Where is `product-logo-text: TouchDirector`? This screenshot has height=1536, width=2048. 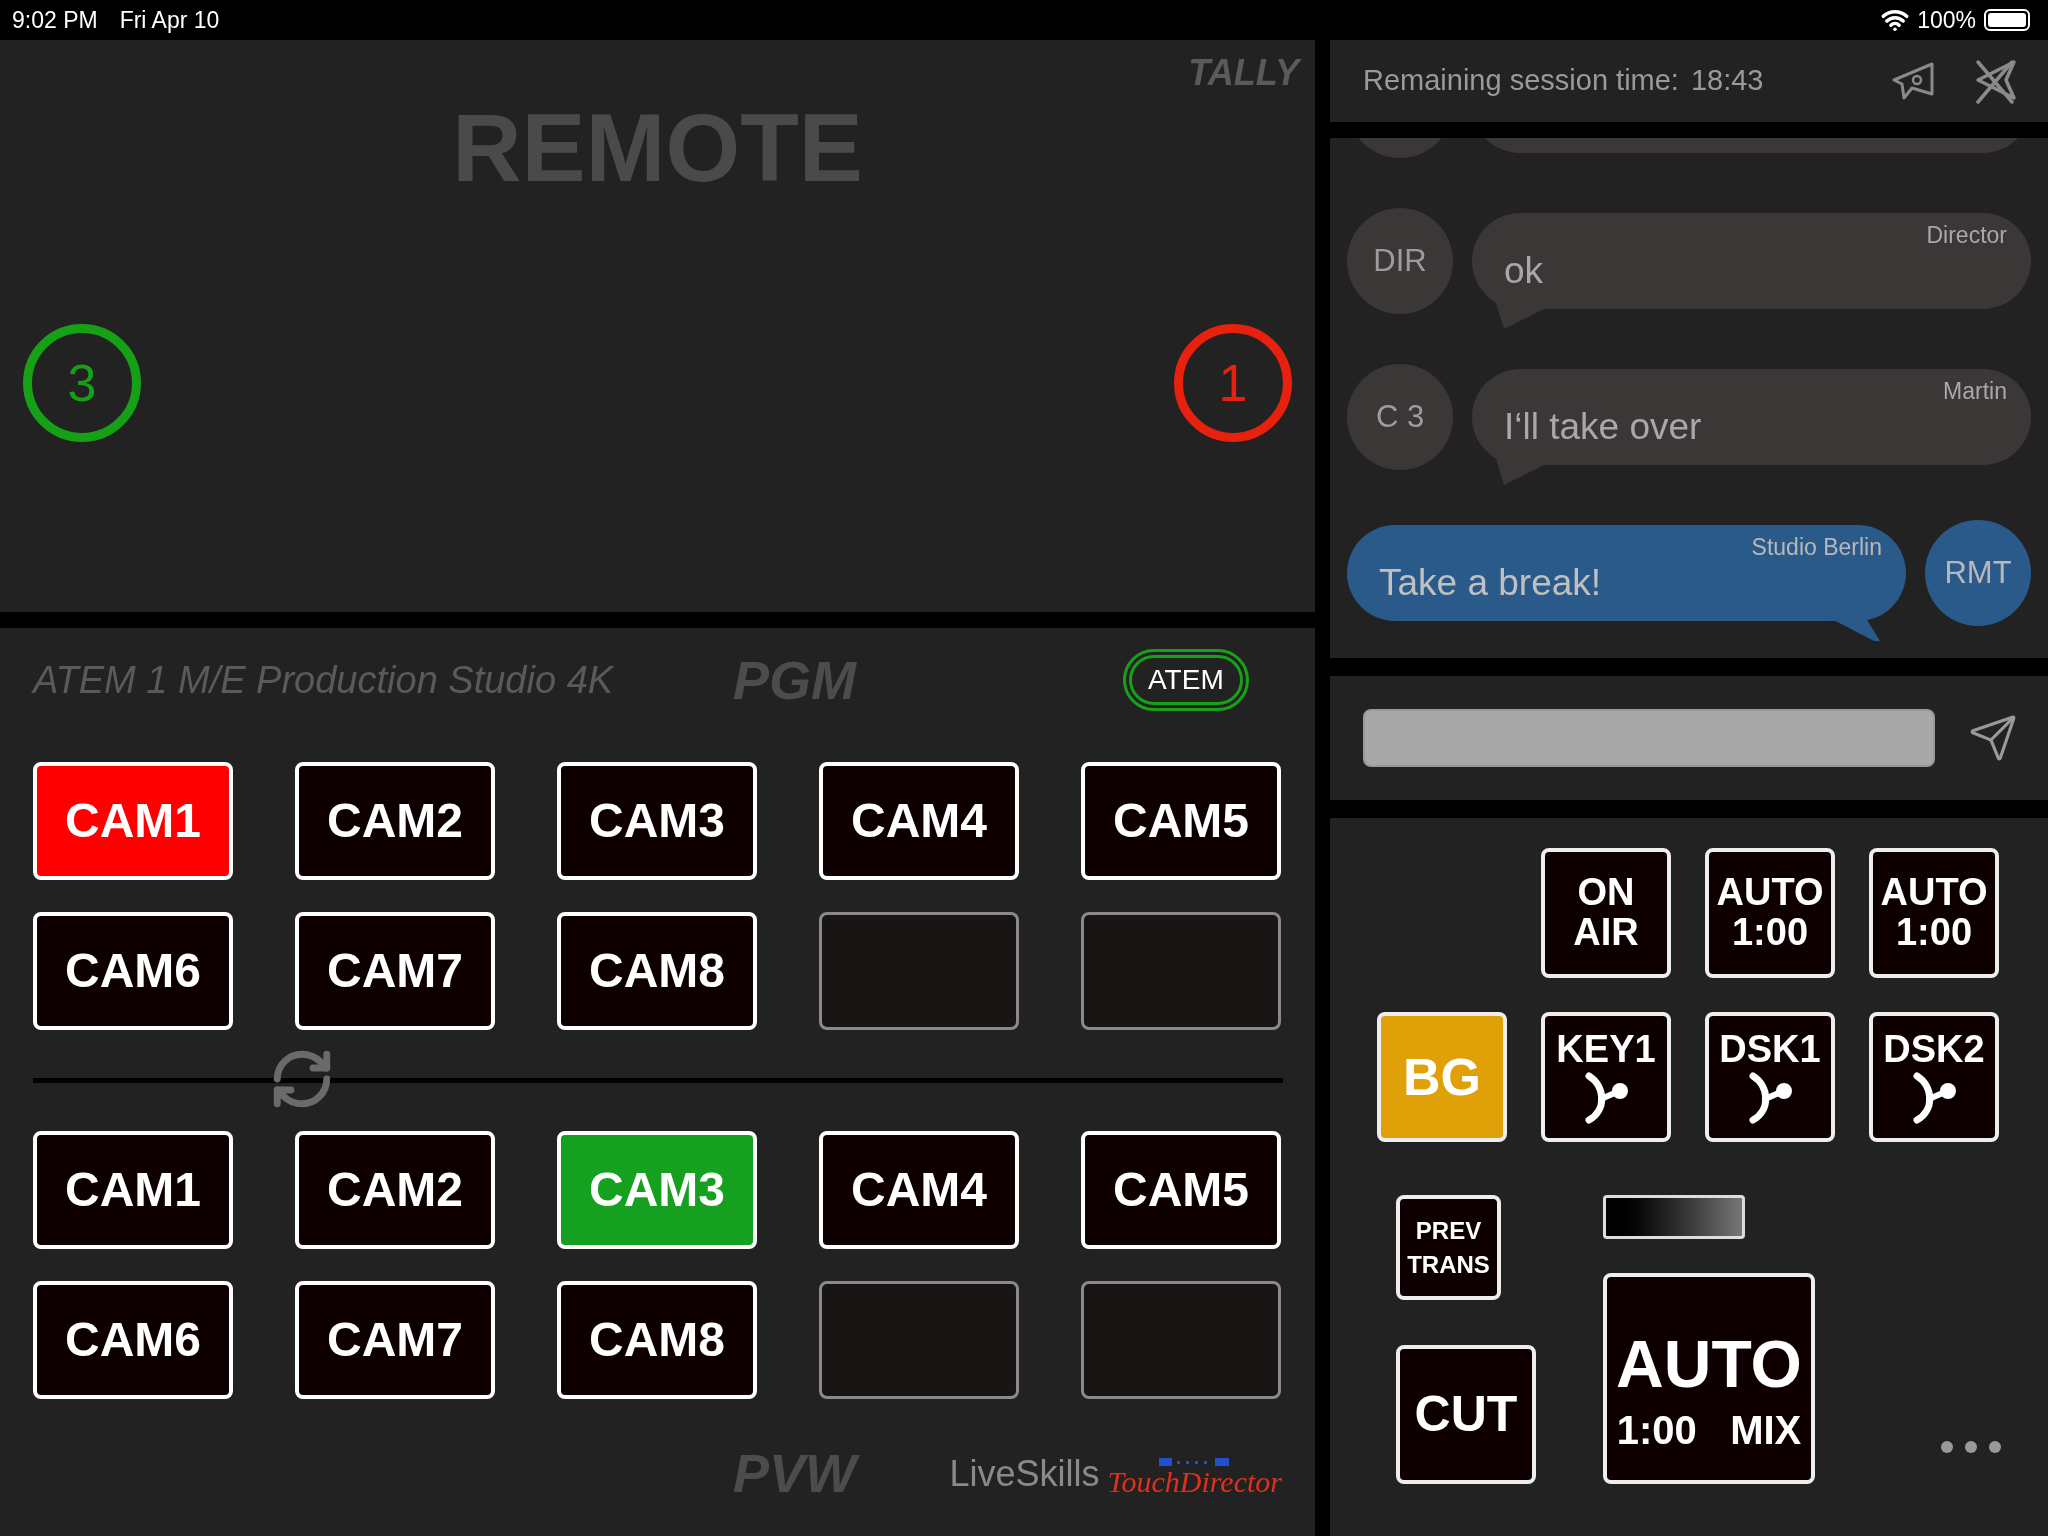
product-logo-text: TouchDirector is located at coordinates (1194, 1481).